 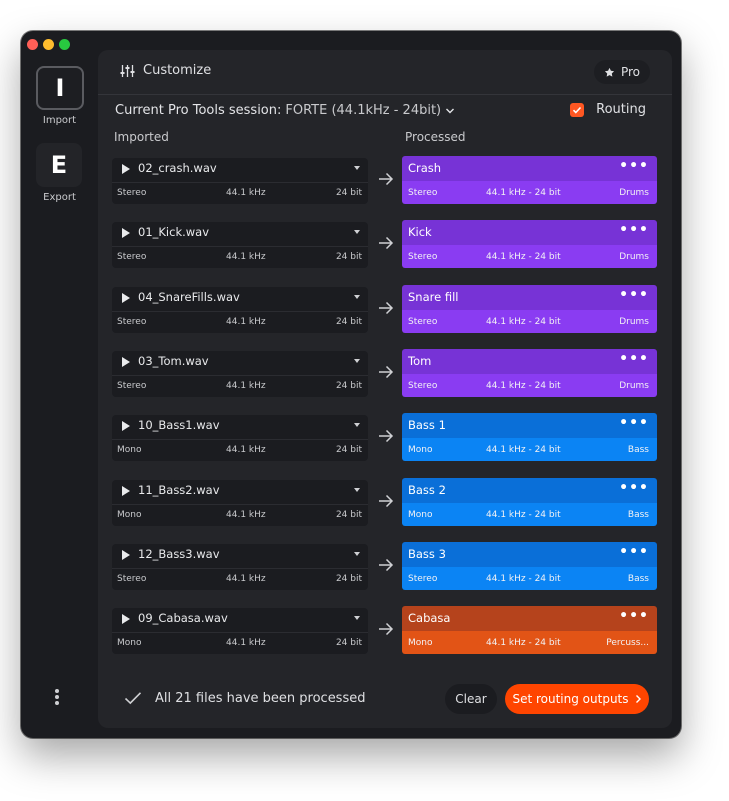 I want to click on routing-checkbox, so click(x=577, y=109).